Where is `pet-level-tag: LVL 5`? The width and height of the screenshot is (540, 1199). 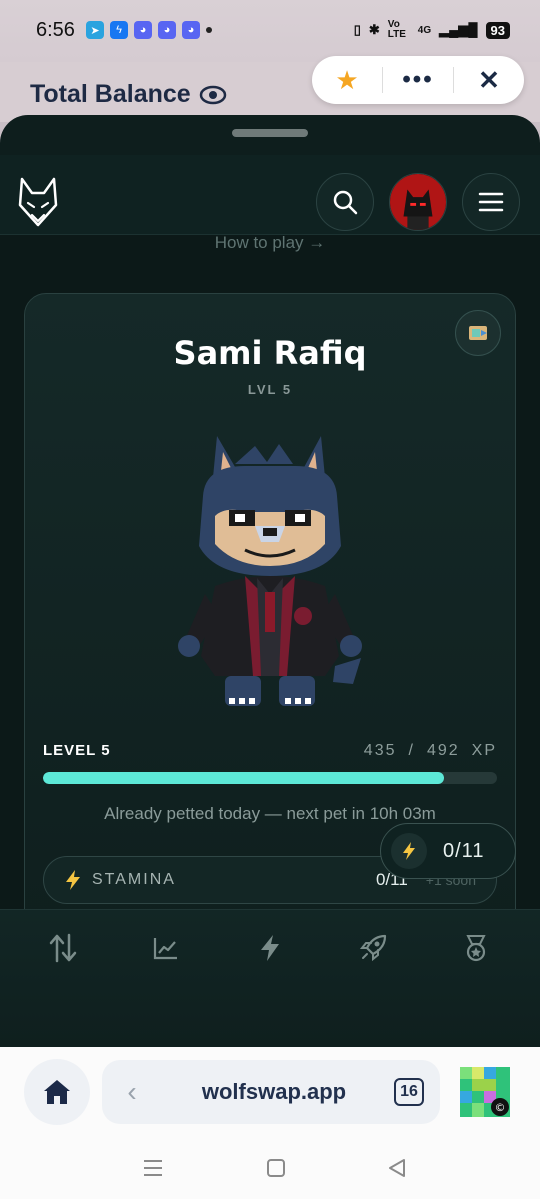
pet-level-tag: LVL 5 is located at coordinates (270, 389).